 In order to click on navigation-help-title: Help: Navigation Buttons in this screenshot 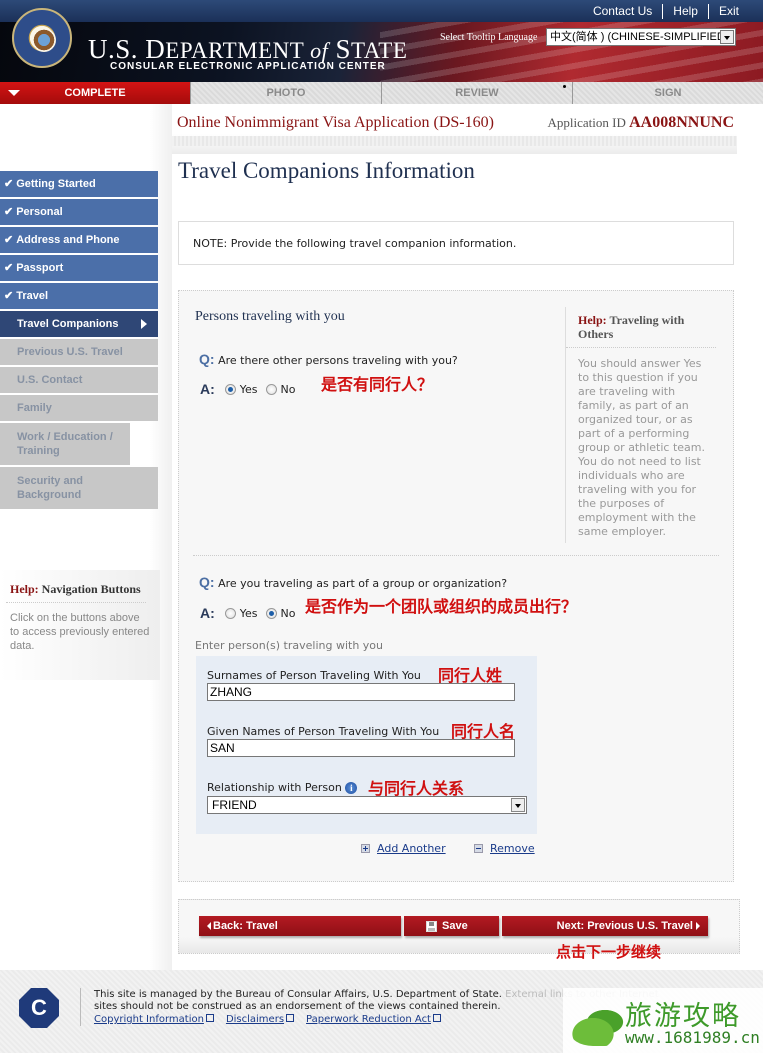, I will do `click(75, 589)`.